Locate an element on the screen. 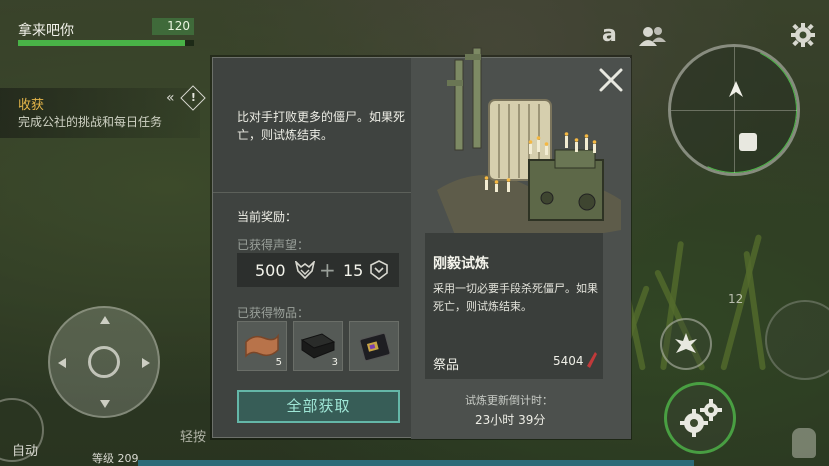  player-hp-bar is located at coordinates (106, 43).